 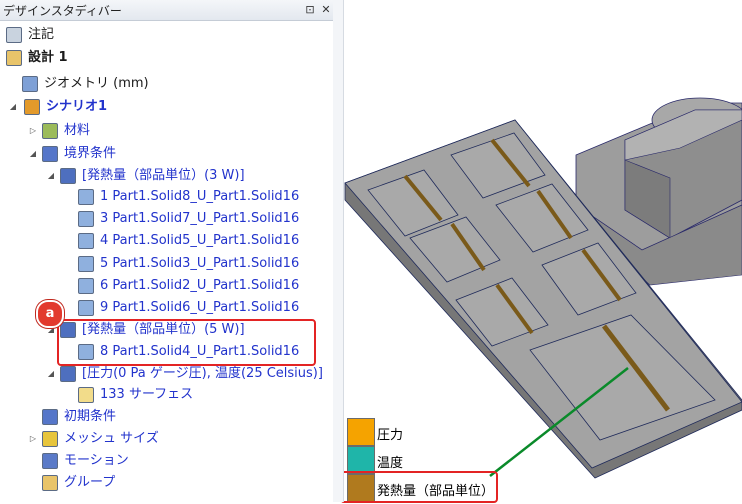 I want to click on tree-item: 133 サーフェス, so click(x=160, y=395).